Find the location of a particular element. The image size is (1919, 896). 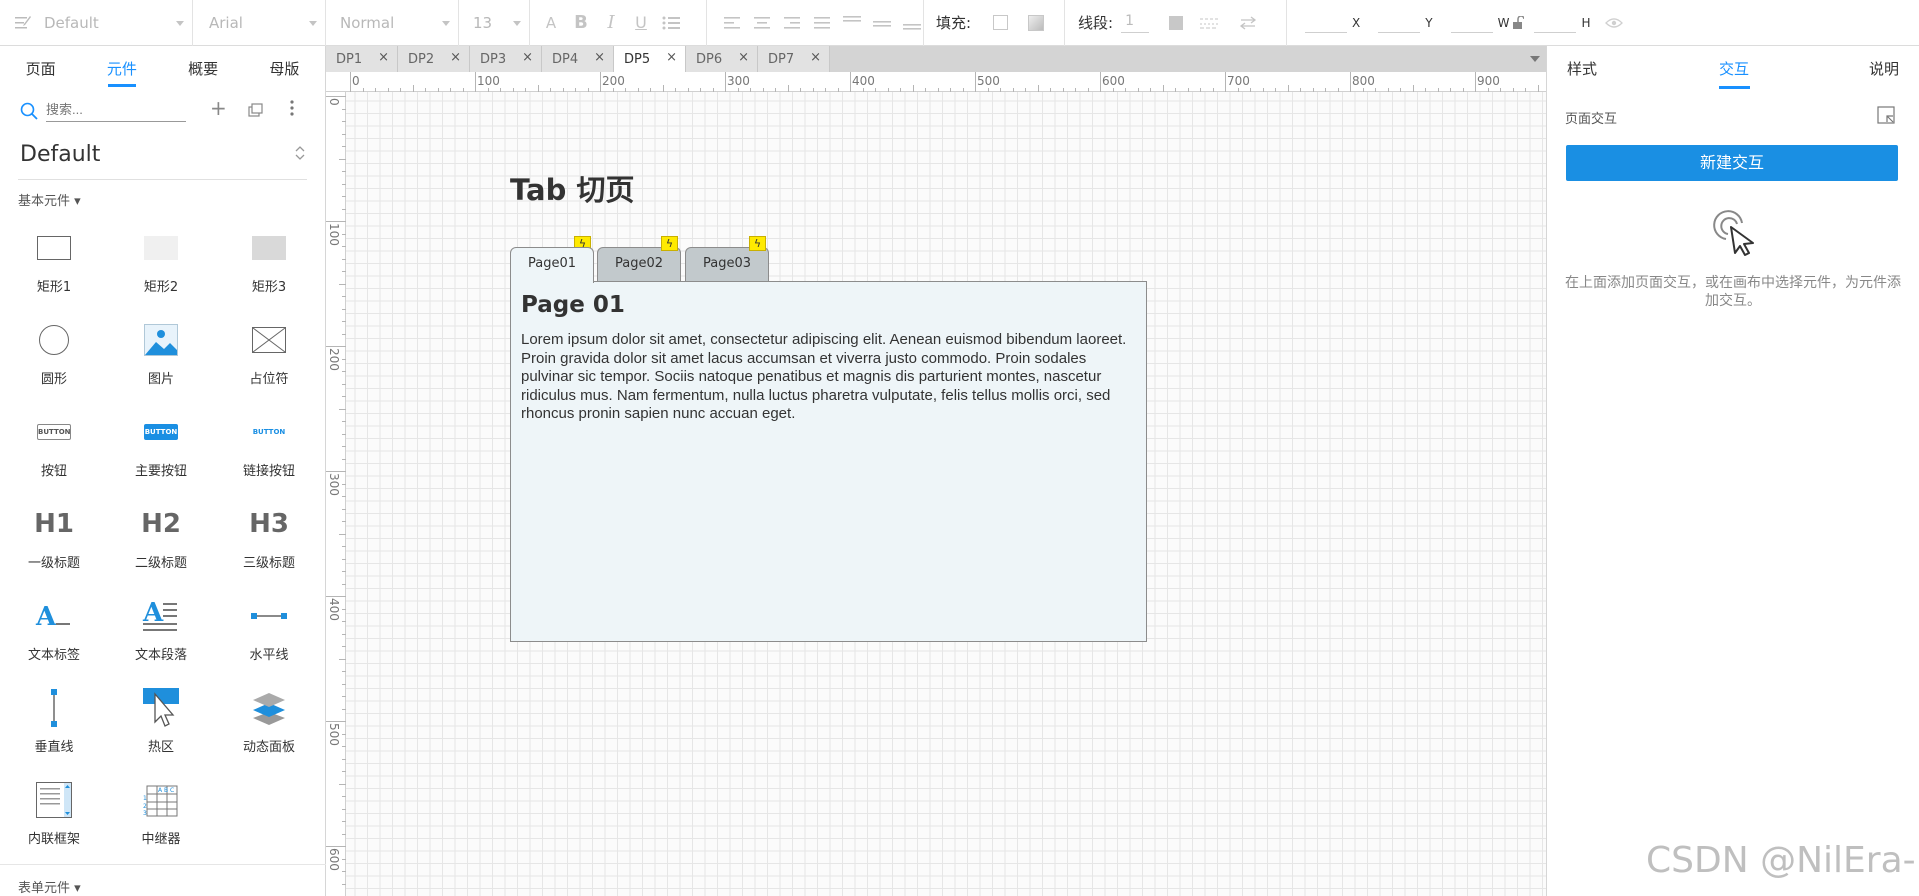

shadow-icon is located at coordinates (1036, 22).